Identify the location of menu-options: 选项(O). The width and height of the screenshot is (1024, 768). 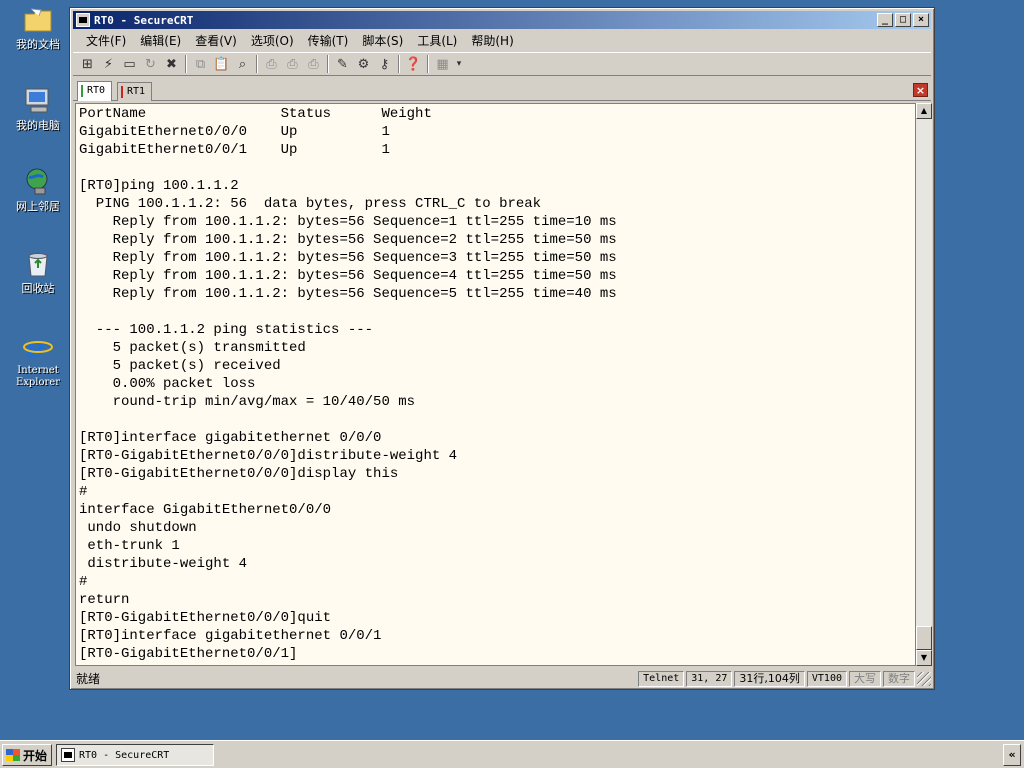
(272, 40).